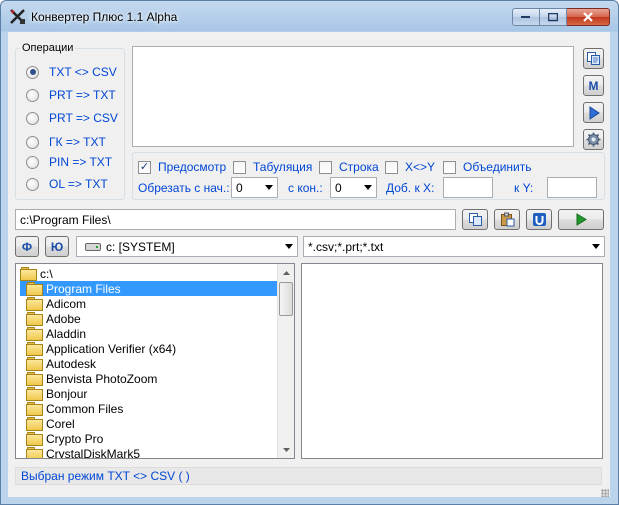 This screenshot has height=505, width=619. I want to click on tree-item: Aladdin, so click(56, 333).